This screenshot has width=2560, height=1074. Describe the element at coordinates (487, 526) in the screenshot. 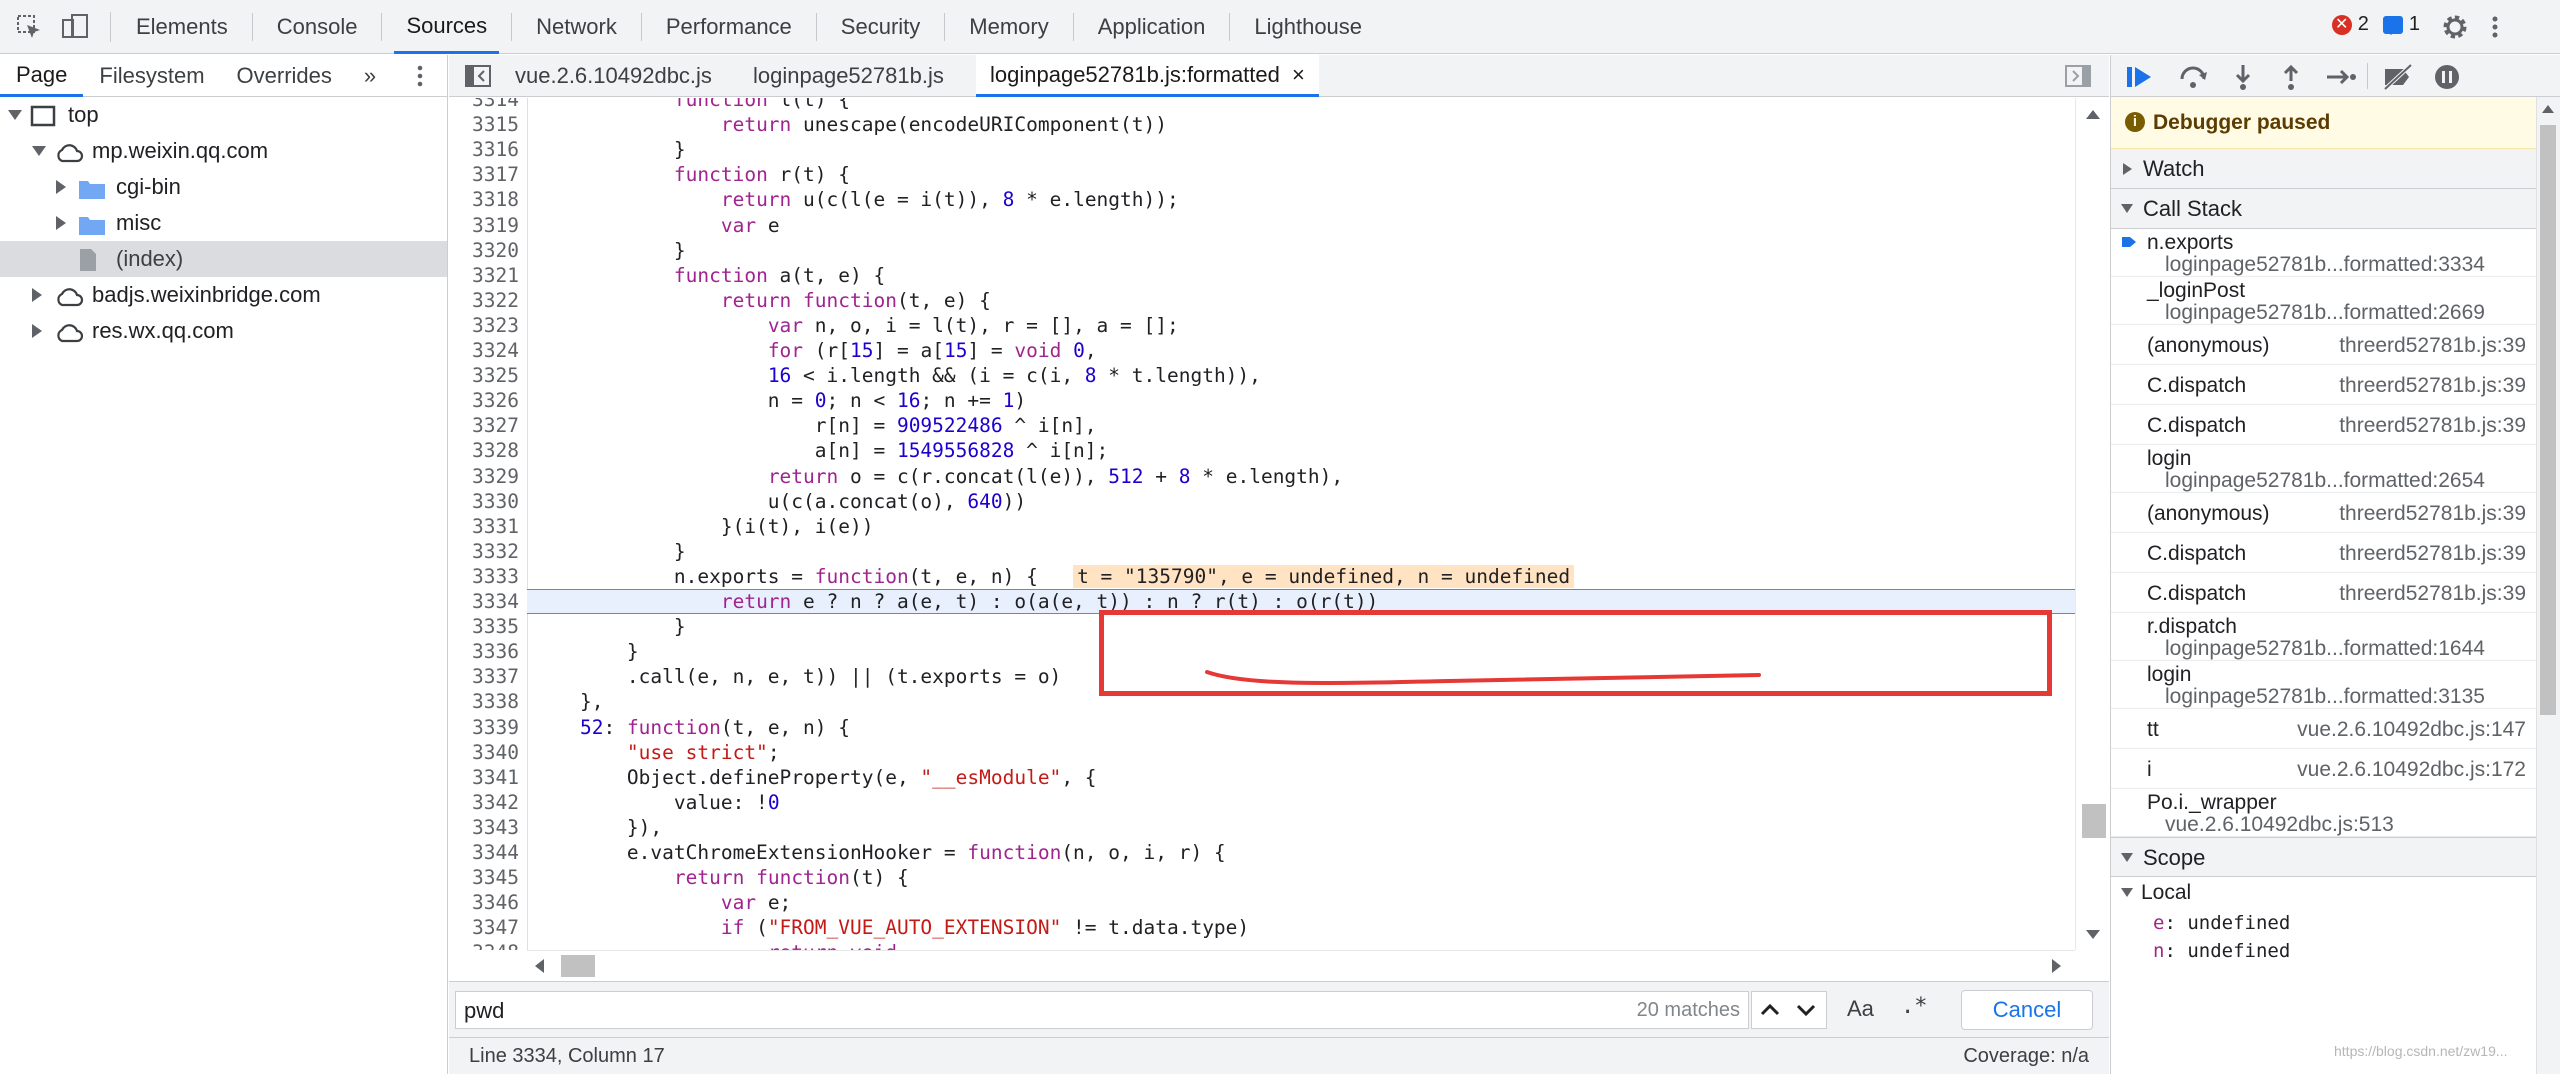

I see `line-number: 3331` at that location.